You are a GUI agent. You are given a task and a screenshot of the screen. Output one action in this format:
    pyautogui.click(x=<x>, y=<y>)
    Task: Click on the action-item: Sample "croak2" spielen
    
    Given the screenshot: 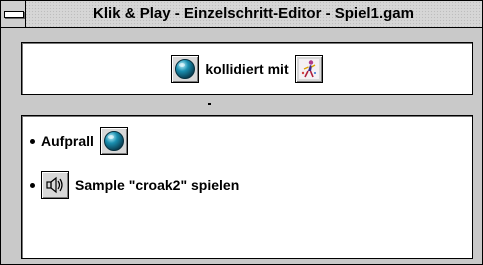 What is the action you would take?
    pyautogui.click(x=134, y=185)
    